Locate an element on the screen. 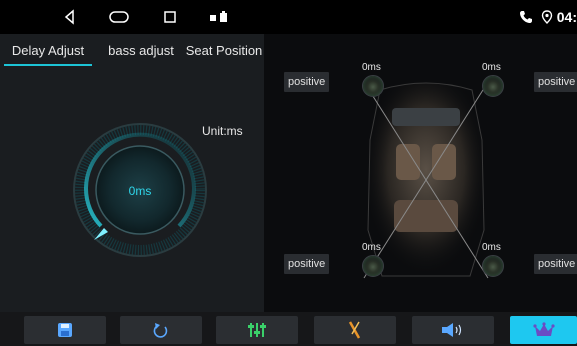 The height and width of the screenshot is (346, 577). reset-icon is located at coordinates (160, 330).